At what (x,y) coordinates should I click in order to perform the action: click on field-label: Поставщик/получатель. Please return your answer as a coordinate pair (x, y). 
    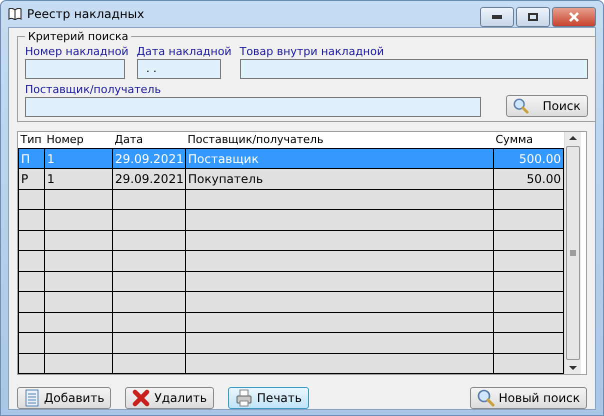
    Looking at the image, I should click on (93, 89).